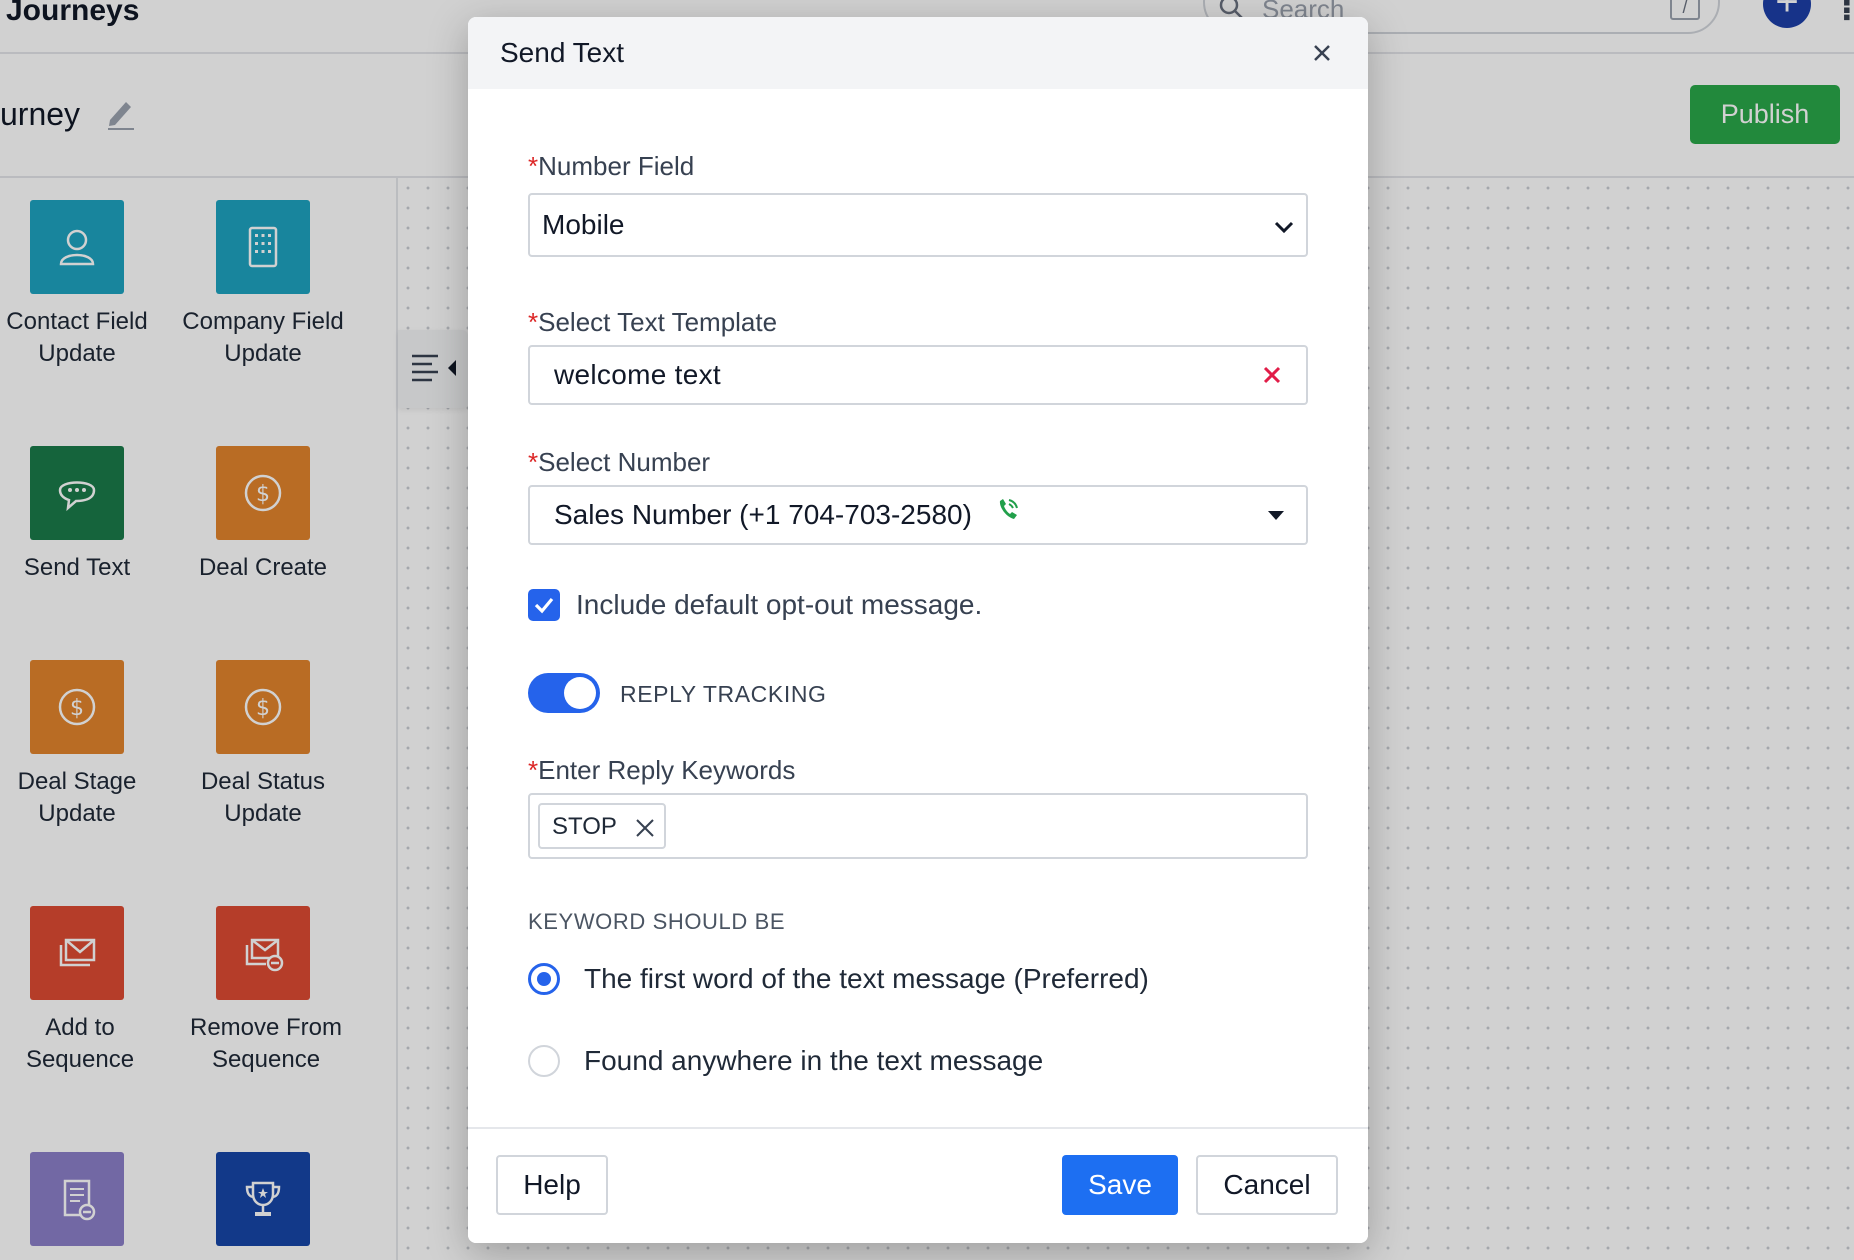  I want to click on number-field-label: *Number Field, so click(611, 166).